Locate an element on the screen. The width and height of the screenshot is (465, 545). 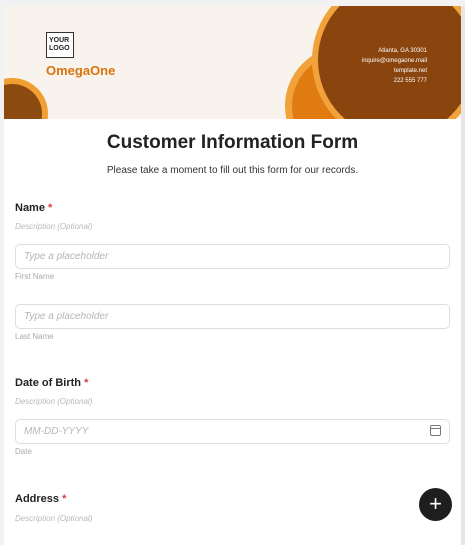
dob-label: Date of Birth * is located at coordinates (51, 383).